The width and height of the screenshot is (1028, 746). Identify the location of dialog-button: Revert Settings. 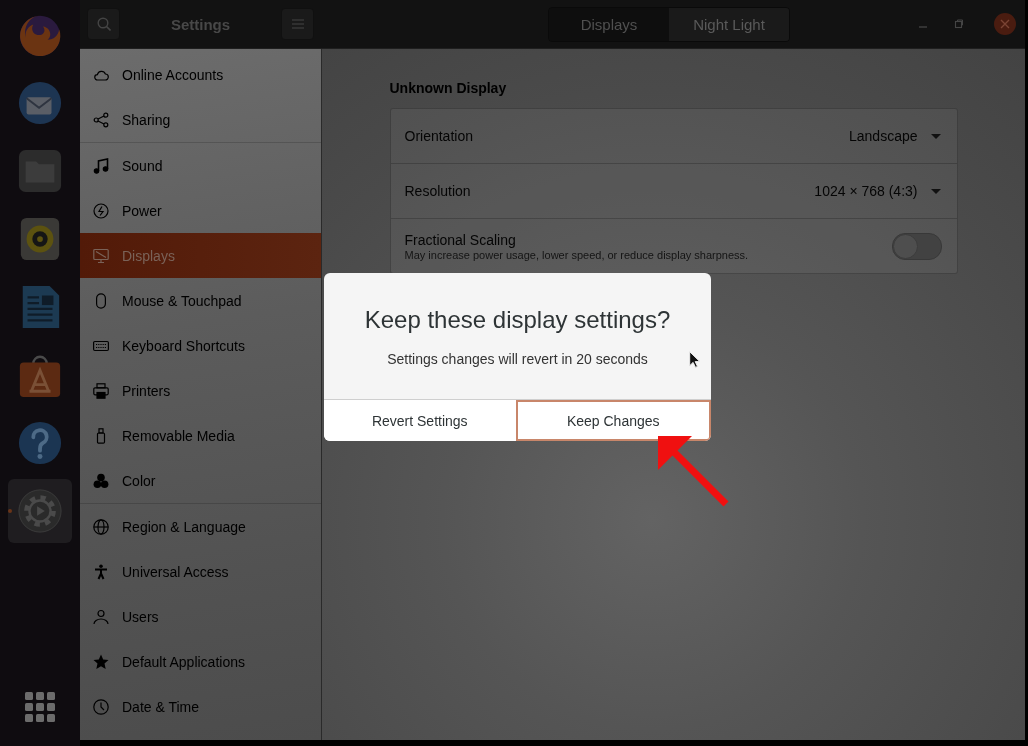
(420, 420).